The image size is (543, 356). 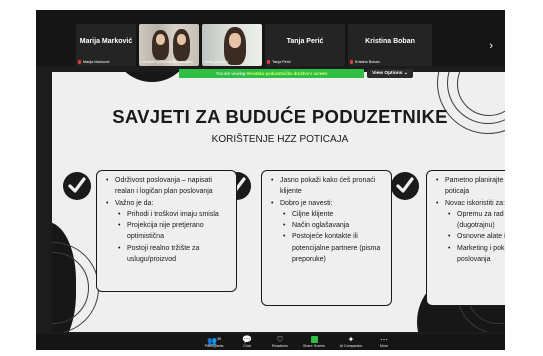 What do you see at coordinates (169, 45) in the screenshot?
I see `participant-tile-hpd: Hrvatsko poduzetničko društvo` at bounding box center [169, 45].